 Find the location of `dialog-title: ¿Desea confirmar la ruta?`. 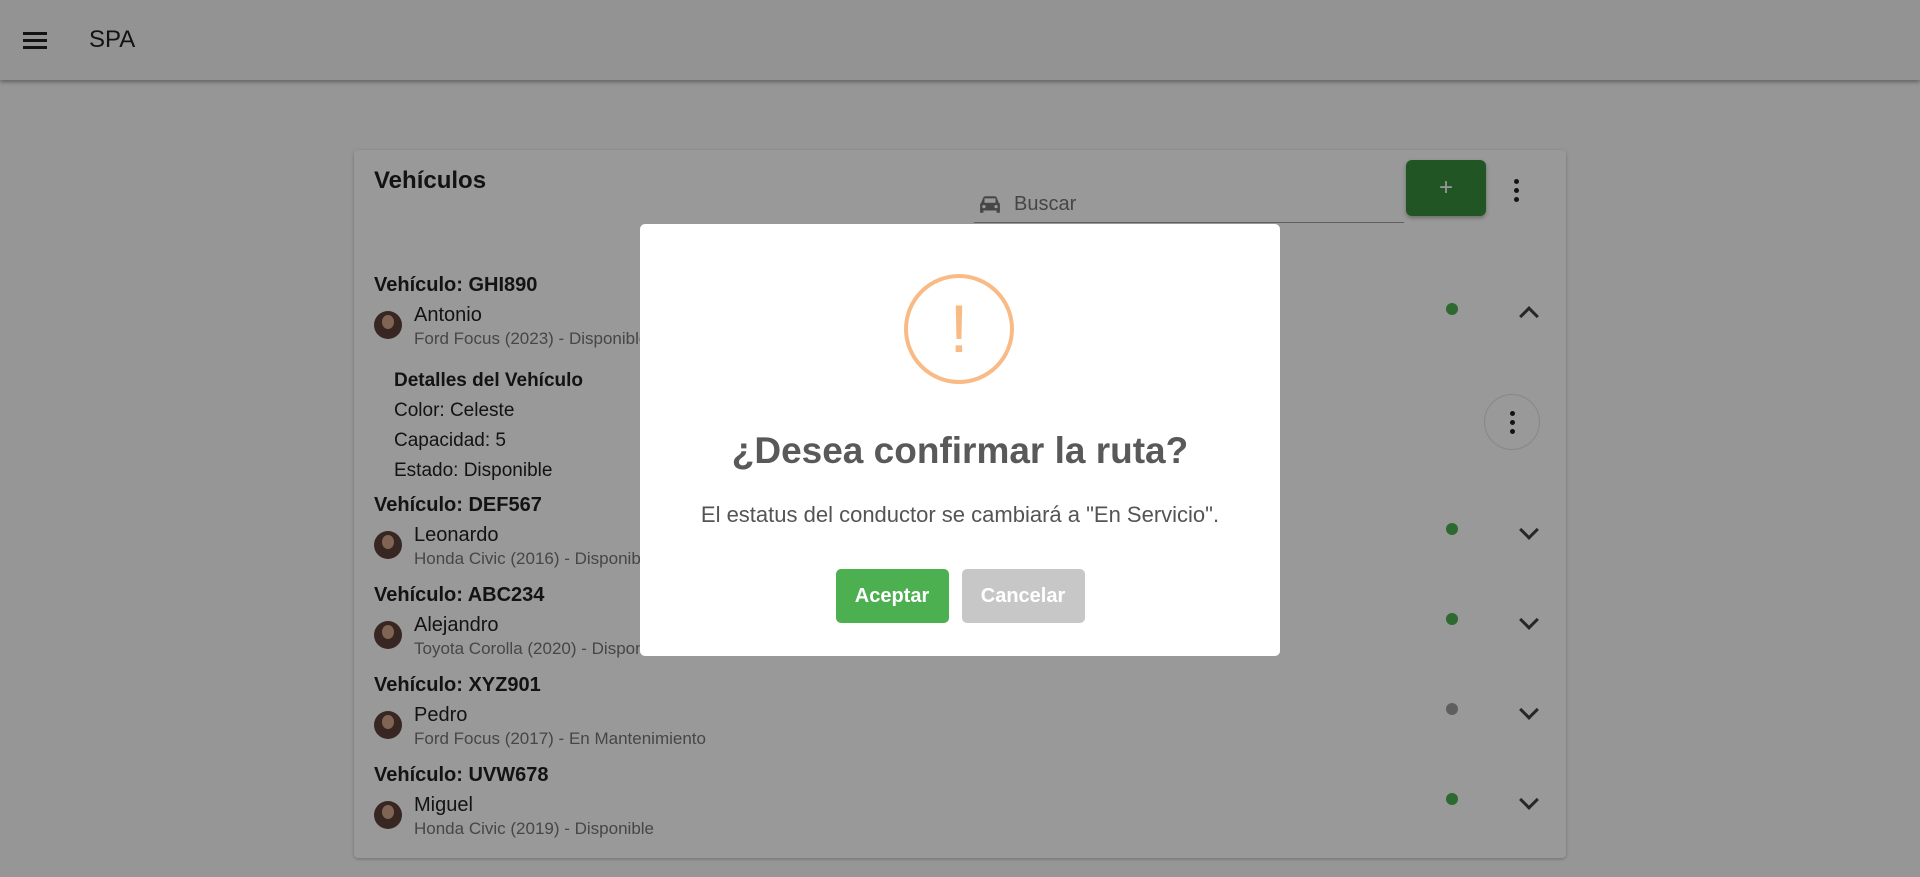

dialog-title: ¿Desea confirmar la ruta? is located at coordinates (960, 450).